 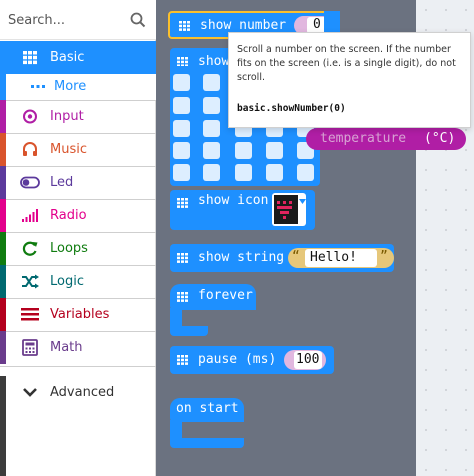 I want to click on category-led: Led, so click(x=78, y=182).